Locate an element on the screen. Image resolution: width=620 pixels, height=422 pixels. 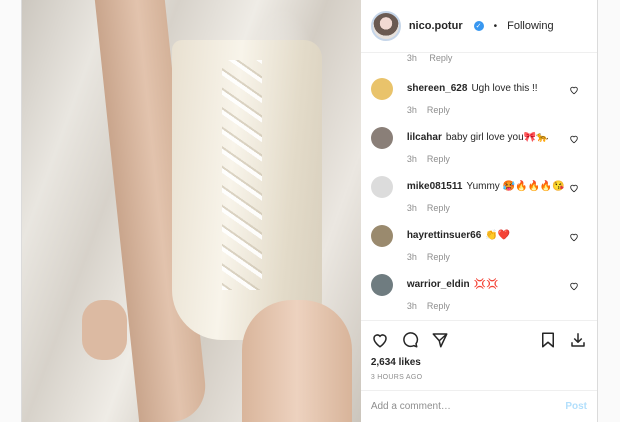
photo-hand is located at coordinates (104, 330).